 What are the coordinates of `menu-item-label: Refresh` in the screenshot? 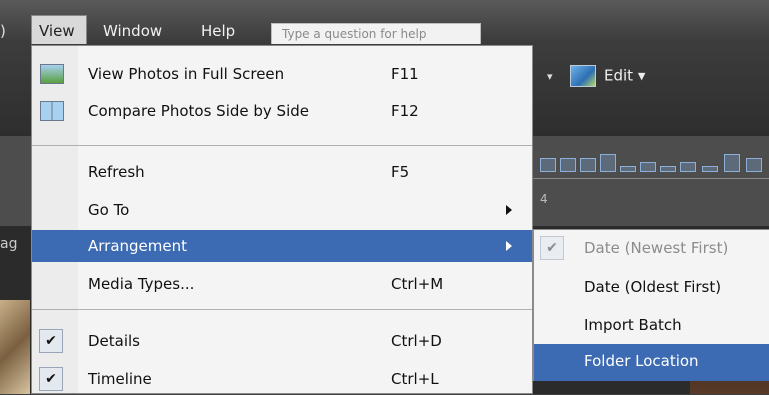 It's located at (116, 172).